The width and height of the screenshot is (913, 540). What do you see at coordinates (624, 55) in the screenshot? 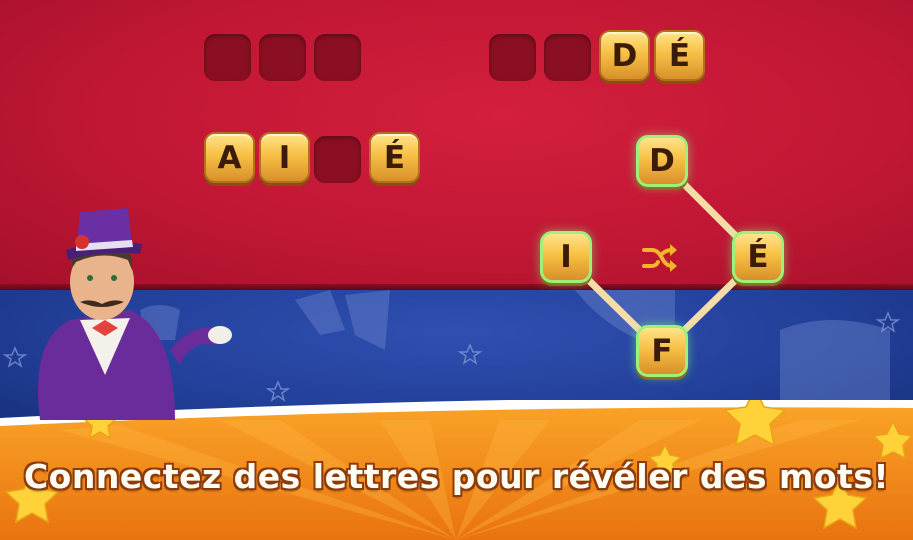
I see `answer-tile: D` at bounding box center [624, 55].